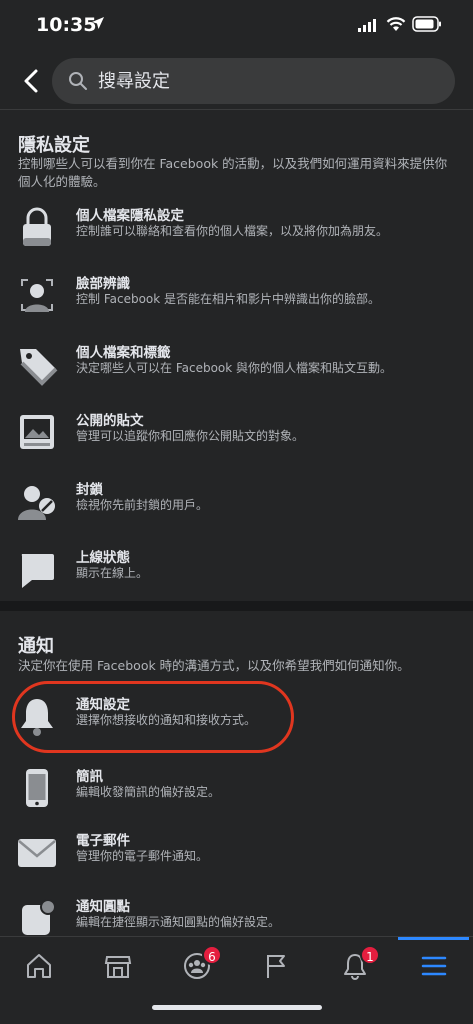 This screenshot has width=473, height=1024. I want to click on section-divider, so click(236, 606).